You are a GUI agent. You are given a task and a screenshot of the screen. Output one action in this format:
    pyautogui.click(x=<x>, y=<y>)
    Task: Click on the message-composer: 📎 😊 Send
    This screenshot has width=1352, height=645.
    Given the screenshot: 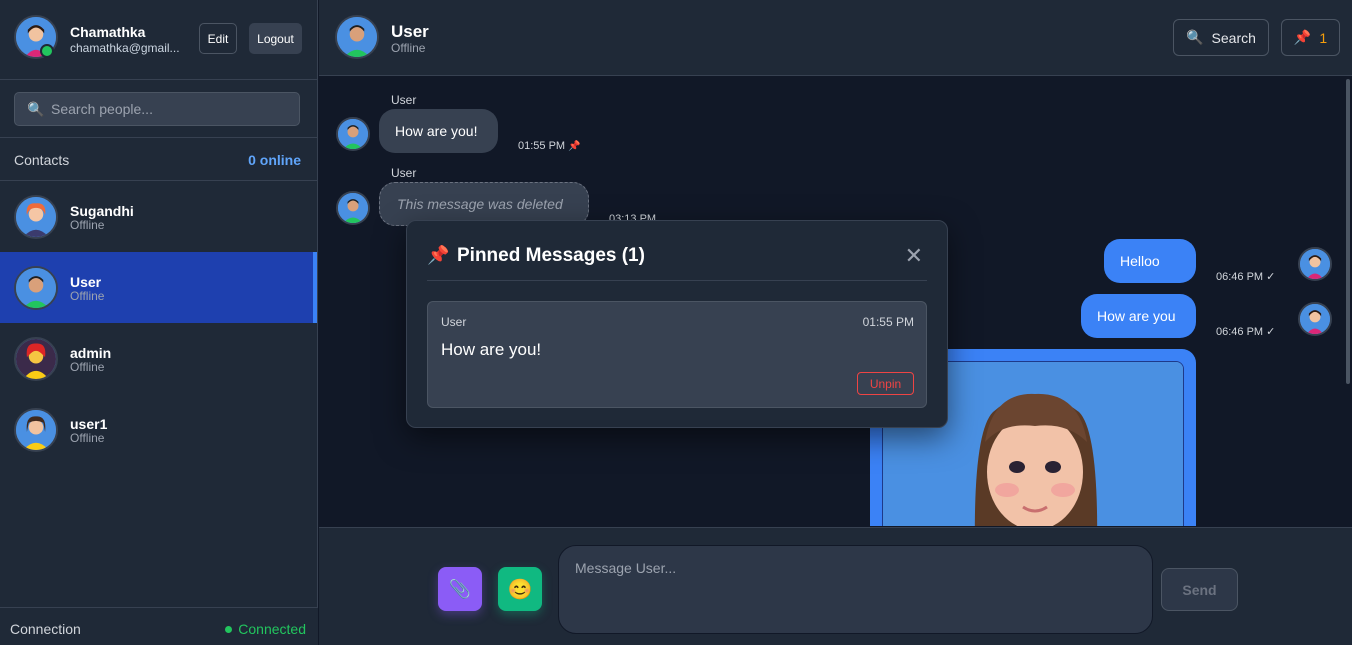 What is the action you would take?
    pyautogui.click(x=835, y=586)
    